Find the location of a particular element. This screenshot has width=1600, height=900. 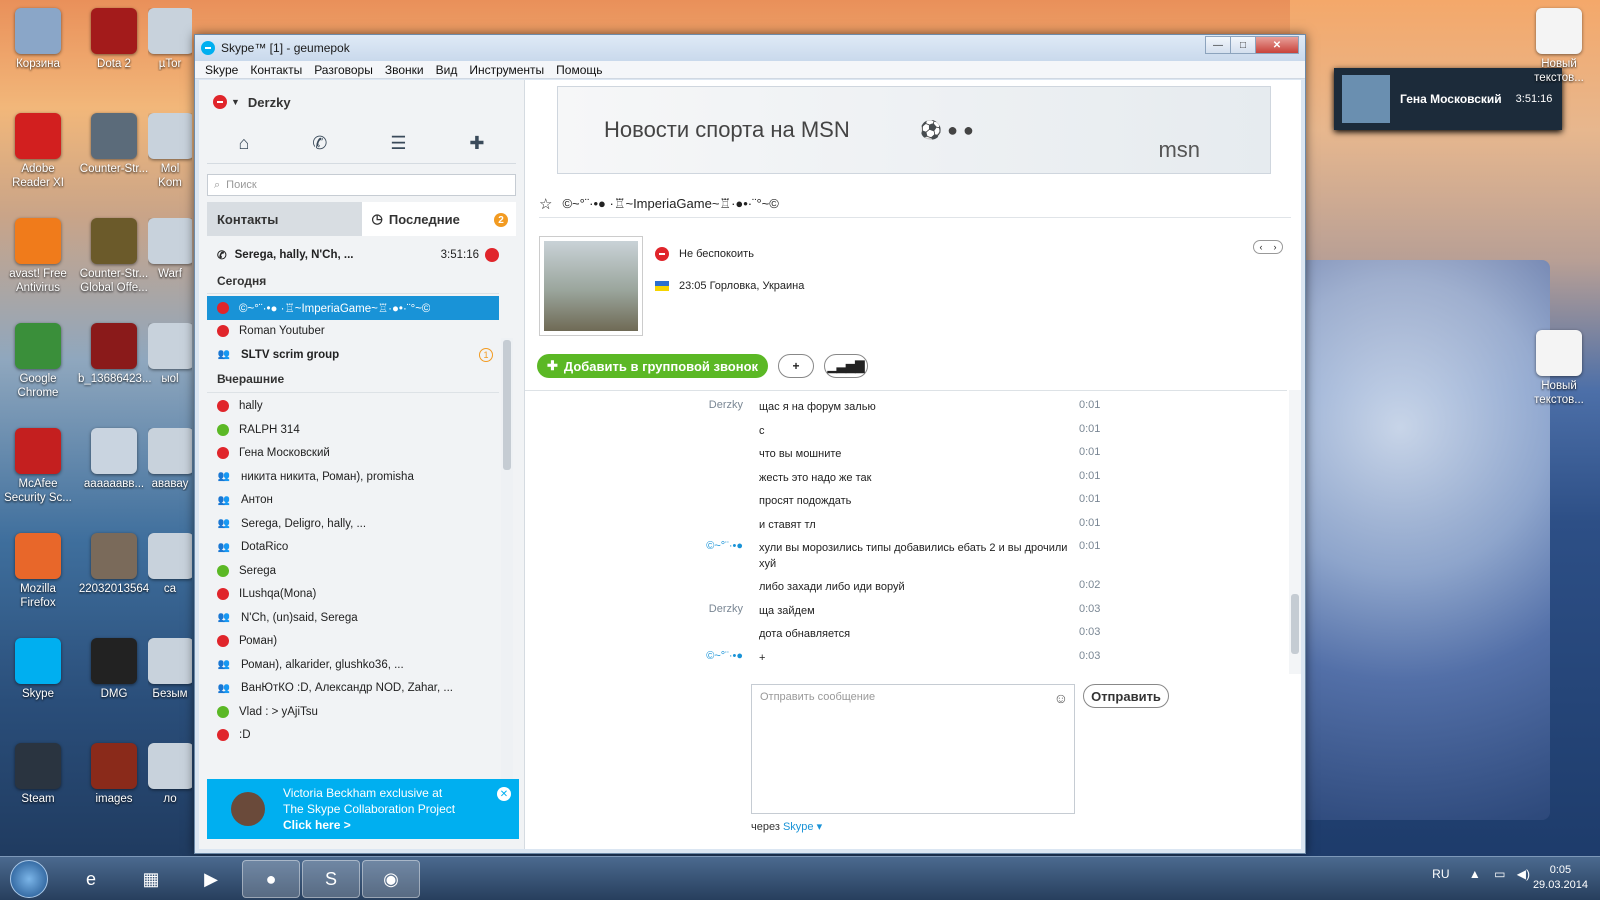

desktop-icon: ыоl is located at coordinates (170, 354).